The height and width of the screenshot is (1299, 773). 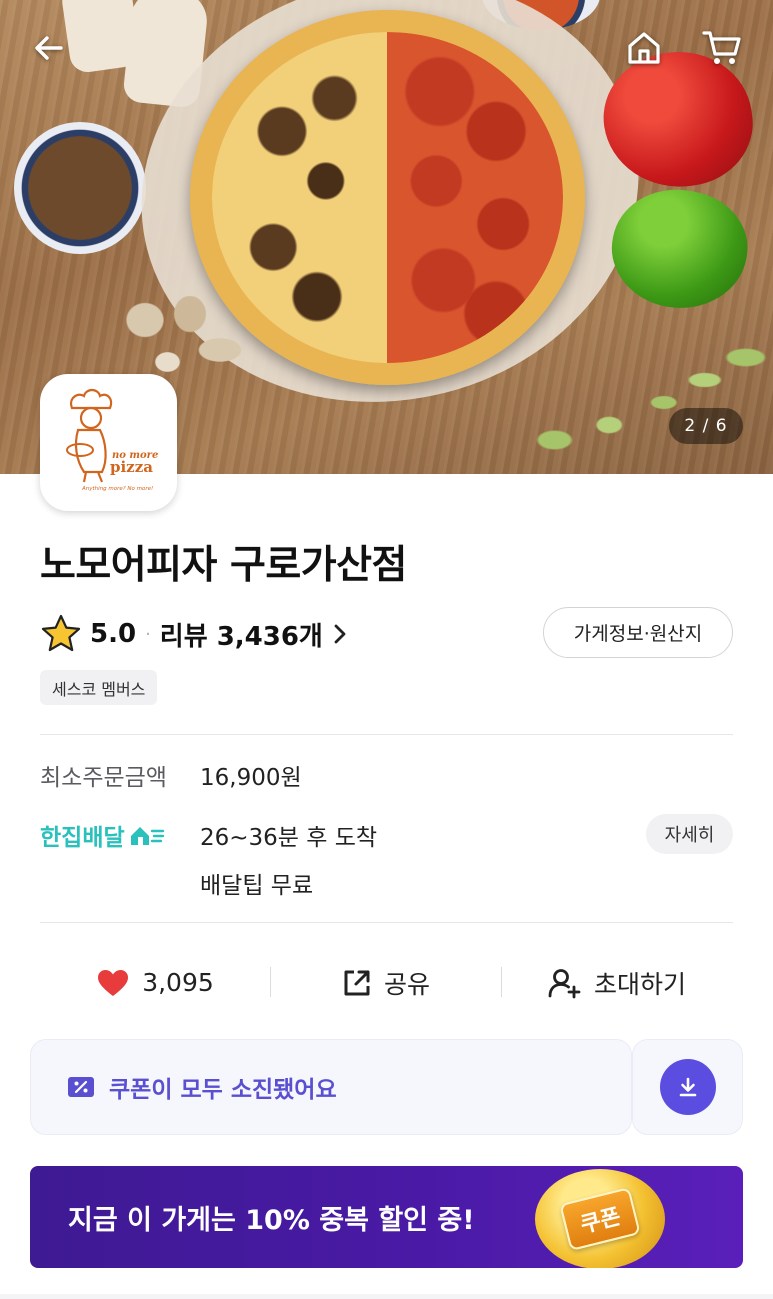 I want to click on beef-bowl-image, so click(x=80, y=188).